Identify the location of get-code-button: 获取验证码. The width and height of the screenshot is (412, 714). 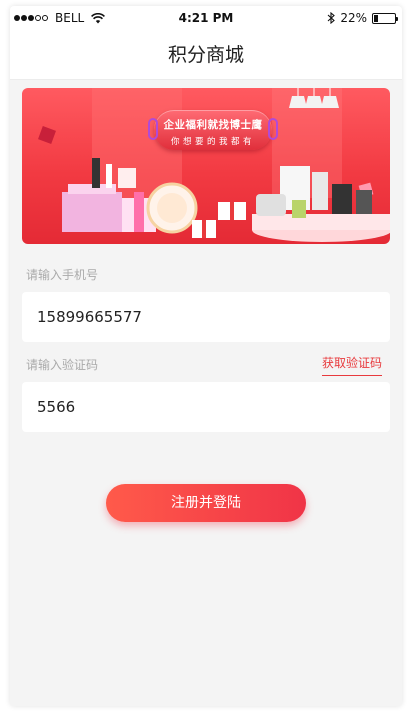
(351, 365).